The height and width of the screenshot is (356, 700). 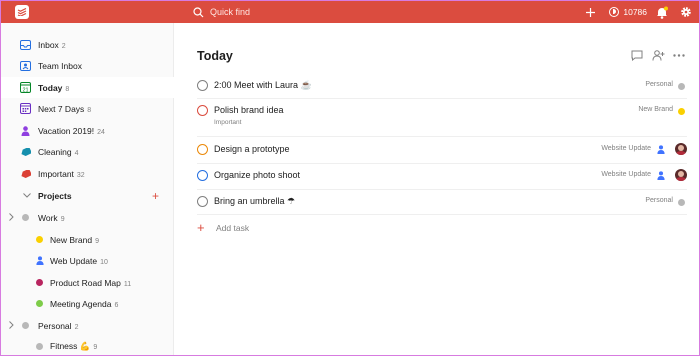 I want to click on add-task-label: Add task, so click(x=233, y=227).